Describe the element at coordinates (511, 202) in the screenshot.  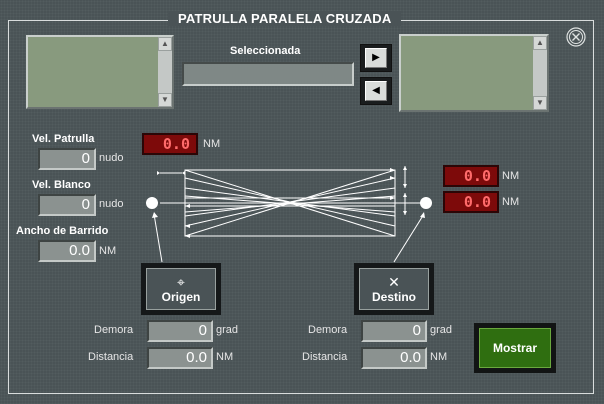
I see `right-bottom-unit: NM` at that location.